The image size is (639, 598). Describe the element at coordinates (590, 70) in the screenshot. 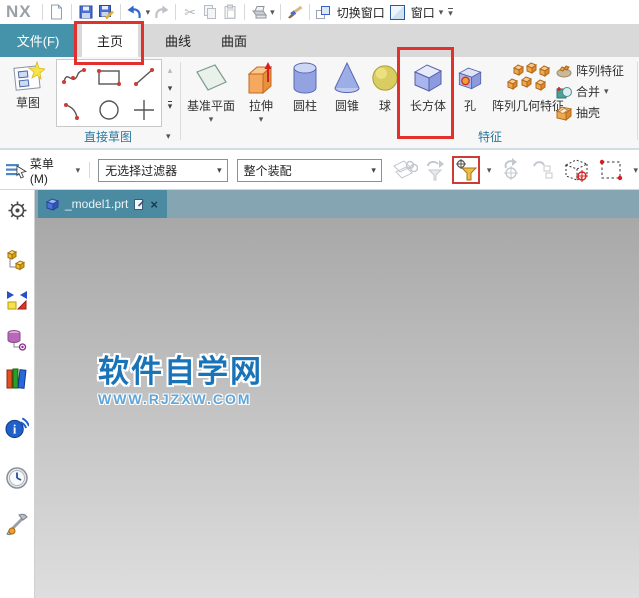

I see `pattern-feature-button: 阵列特征` at that location.